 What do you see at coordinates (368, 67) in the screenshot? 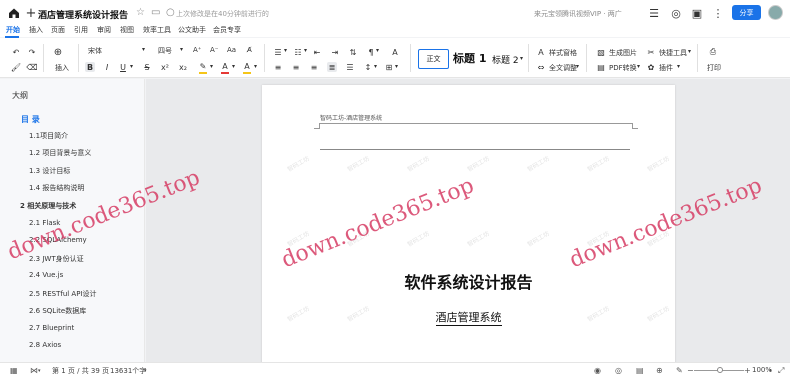
I see `line-spacing-icon: ↕` at bounding box center [368, 67].